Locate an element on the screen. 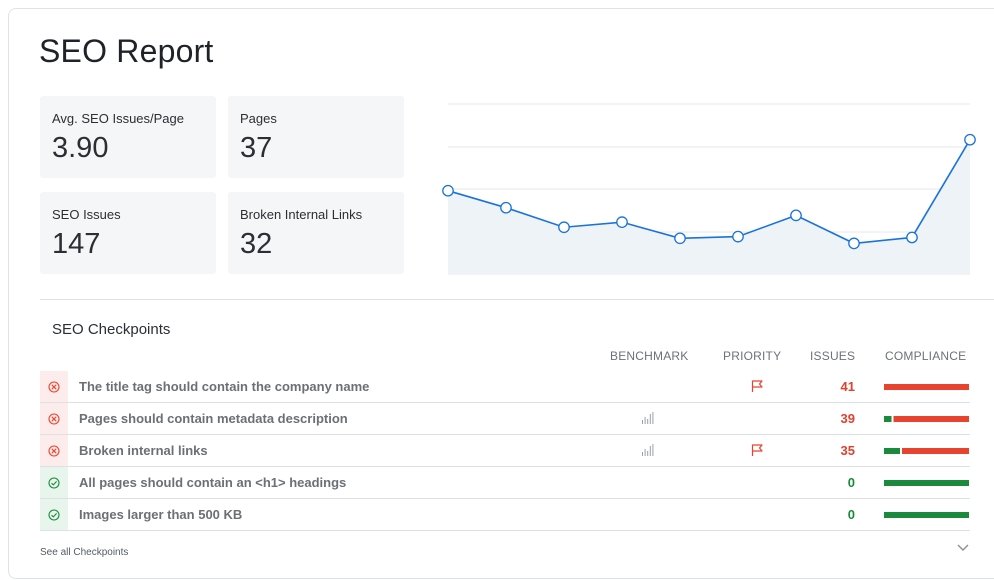  checkpoint-row: Broken internal links 35 is located at coordinates (505, 451).